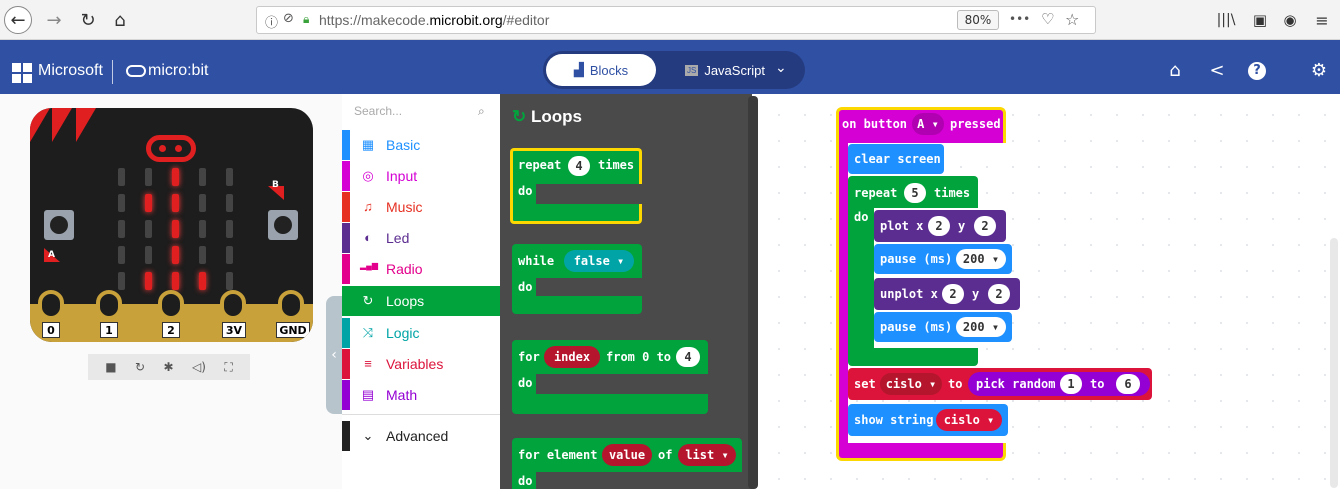  Describe the element at coordinates (136, 71) in the screenshot. I see `microbit-logo-icon` at that location.